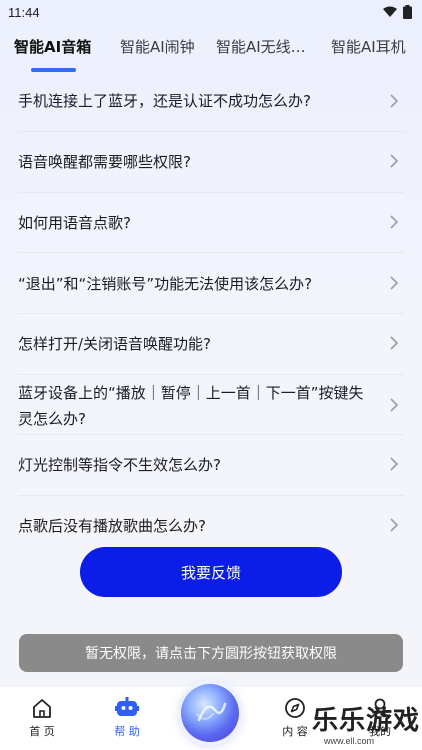 Image resolution: width=422 pixels, height=750 pixels. Describe the element at coordinates (191, 406) in the screenshot. I see `faq-question: 蓝牙设备上的“播放｜暂停｜上一首｜下一首”按键失灵怎么办?` at that location.